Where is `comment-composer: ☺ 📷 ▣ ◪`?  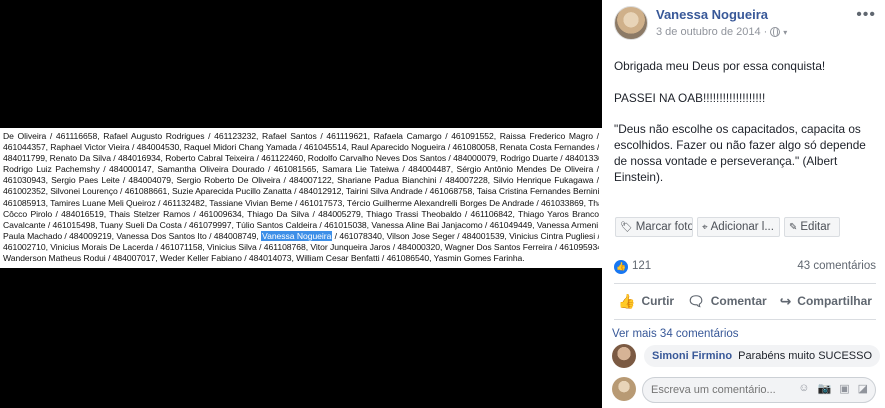 comment-composer: ☺ 📷 ▣ ◪ is located at coordinates (744, 390).